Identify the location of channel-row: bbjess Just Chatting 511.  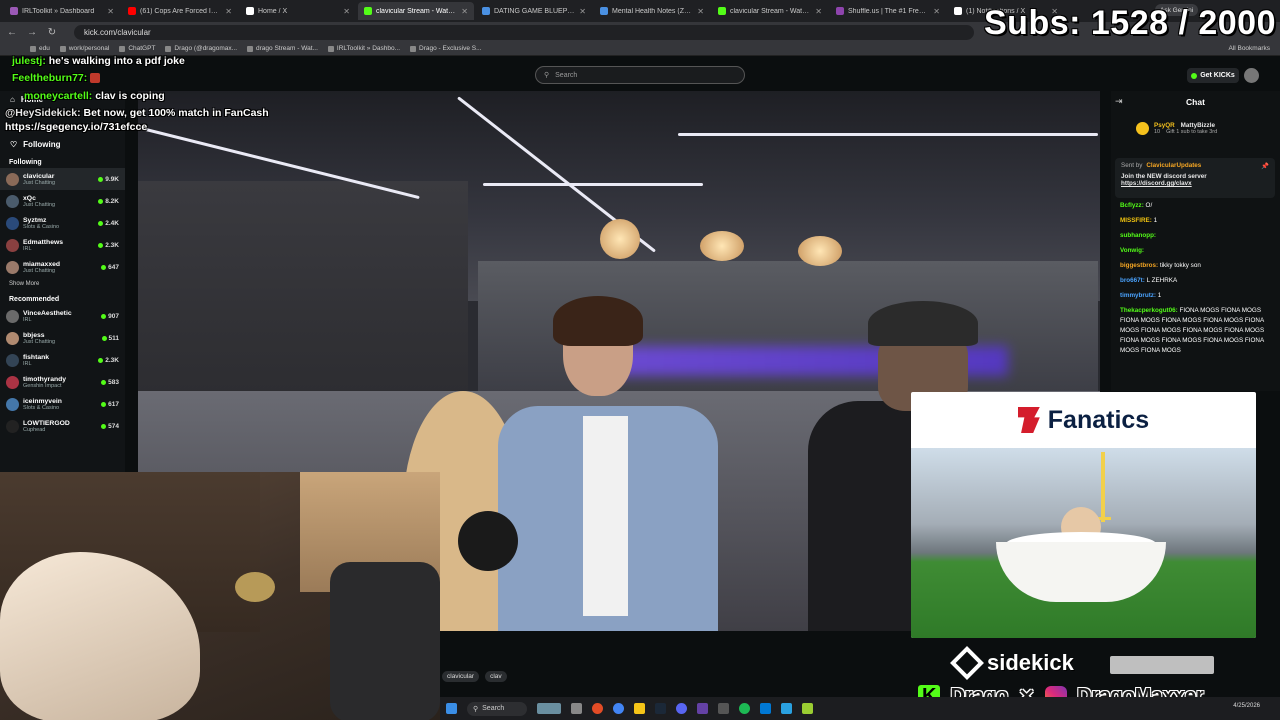
(62, 338).